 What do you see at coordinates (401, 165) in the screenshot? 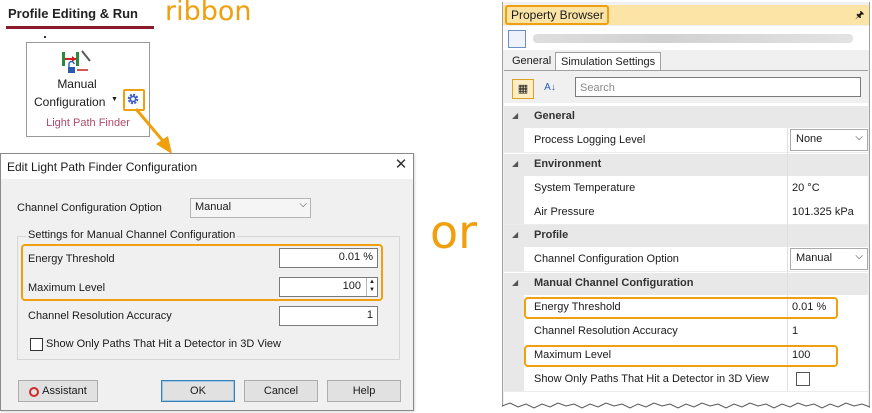
I see `close-icon: ✕` at bounding box center [401, 165].